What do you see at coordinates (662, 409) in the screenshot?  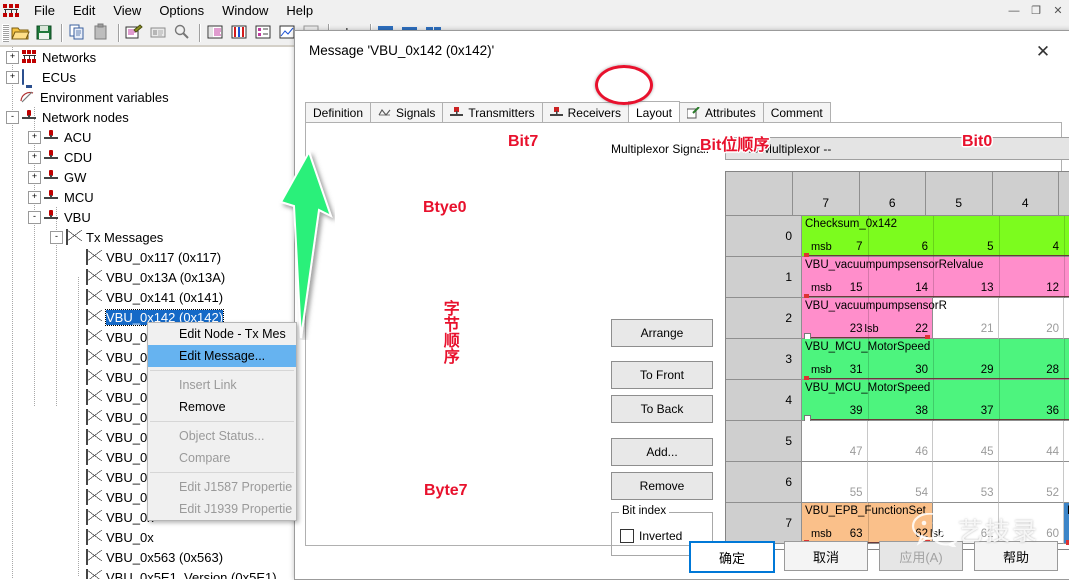 I see `to-back-button: To Back` at bounding box center [662, 409].